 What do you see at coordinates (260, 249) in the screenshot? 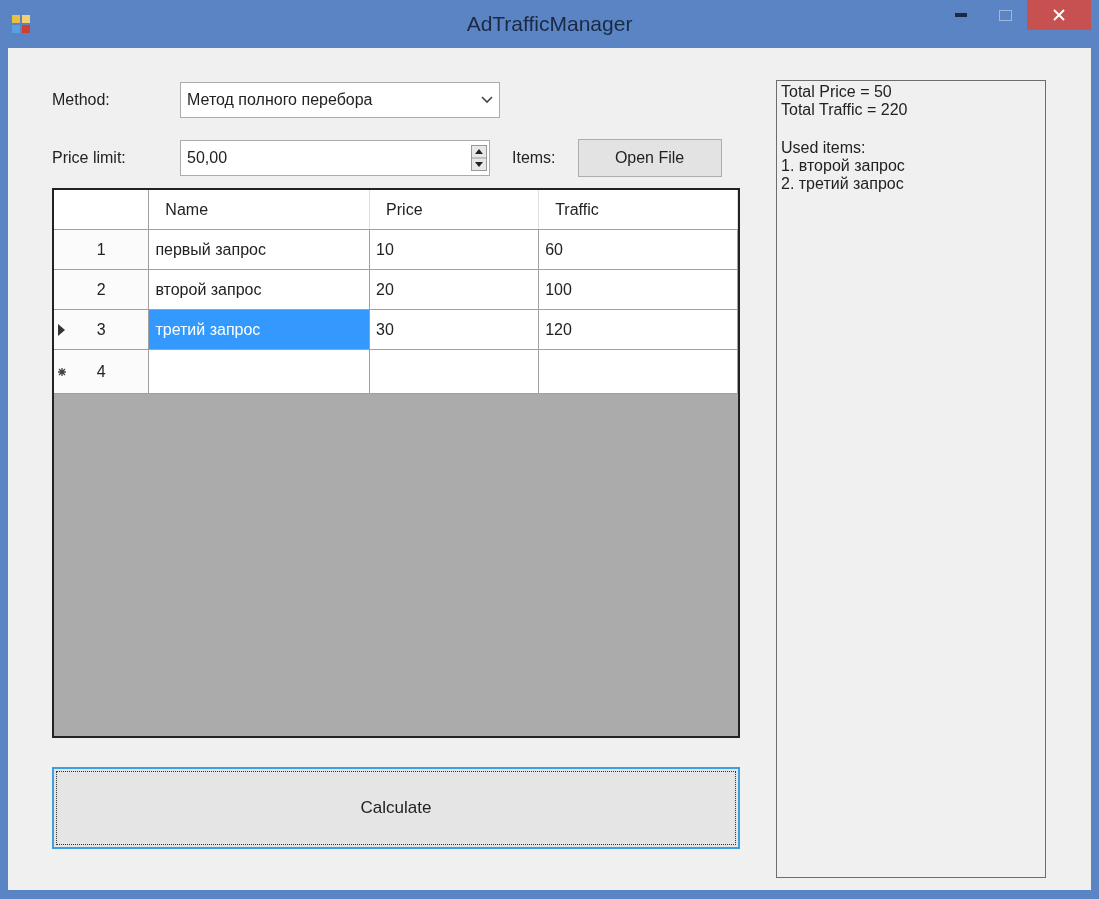
I see `table-cell: первый запрос` at bounding box center [260, 249].